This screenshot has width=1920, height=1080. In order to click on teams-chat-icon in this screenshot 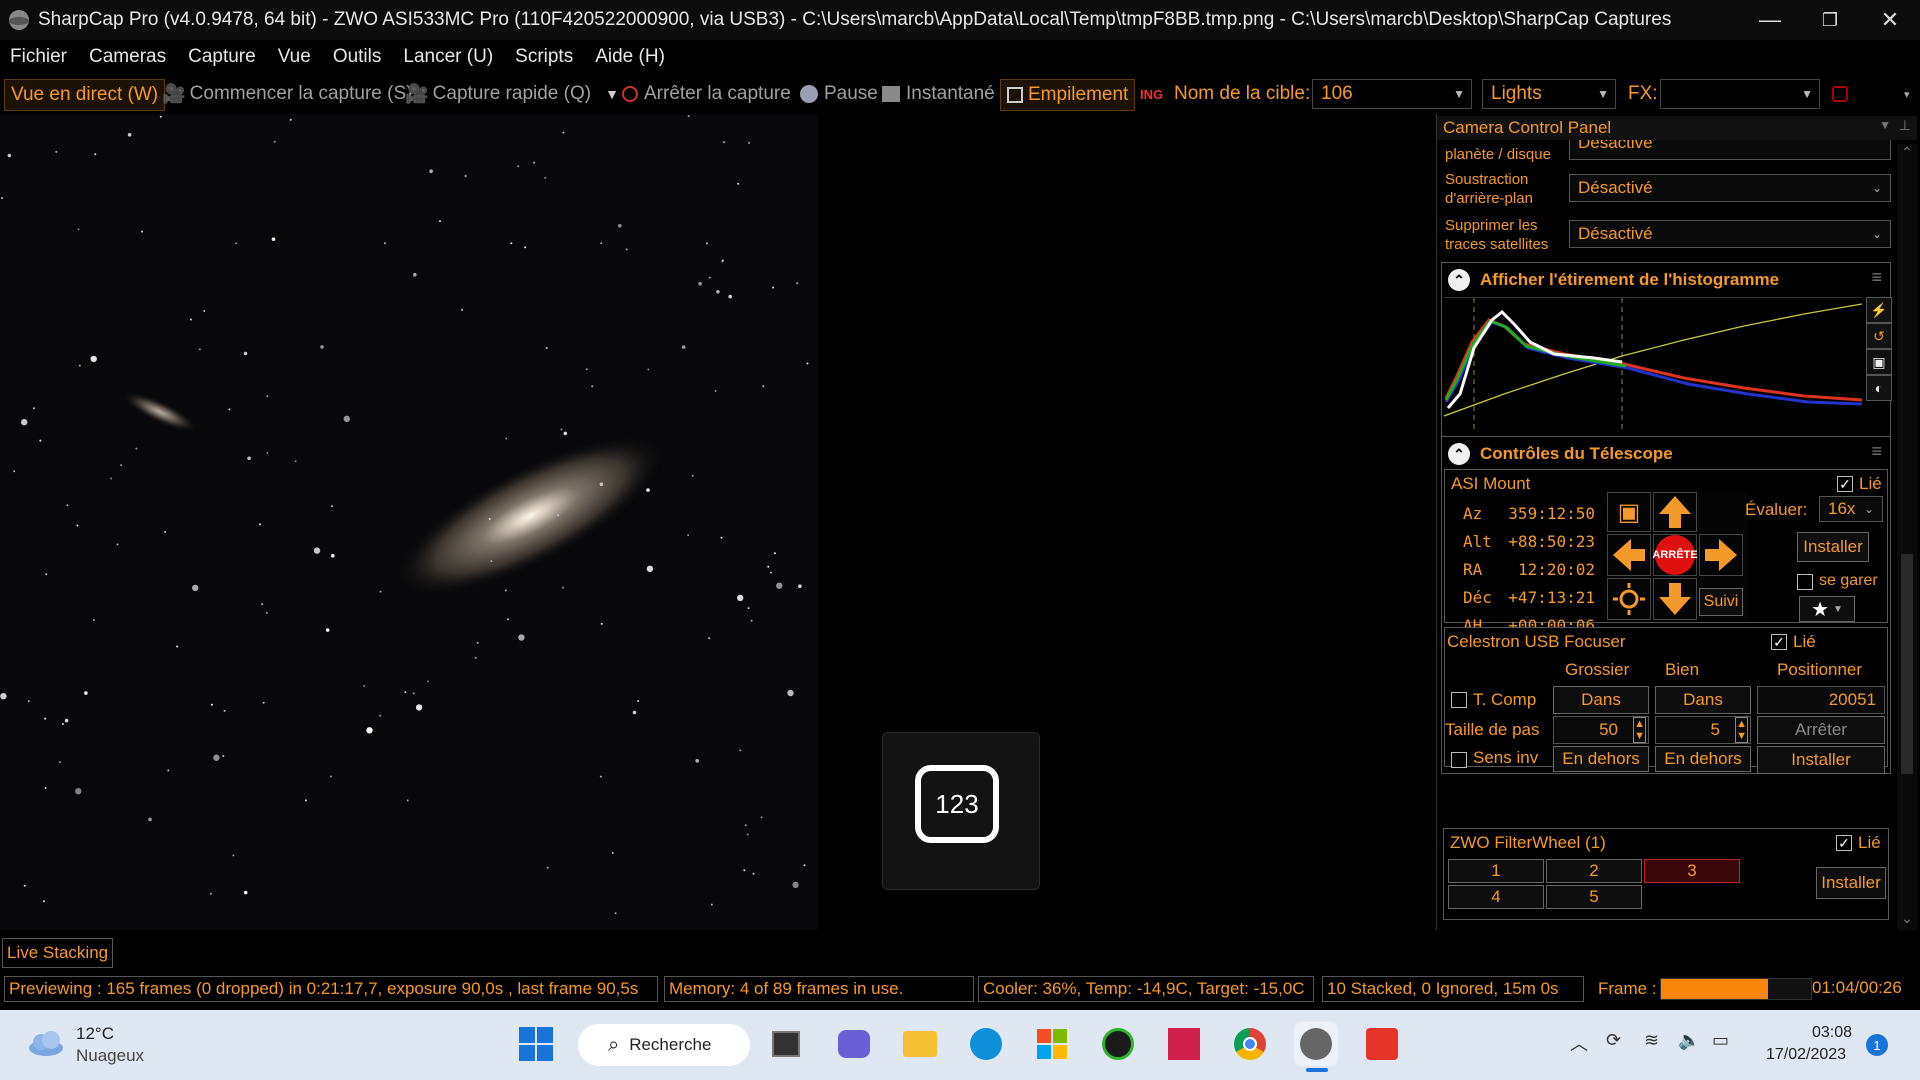, I will do `click(854, 1044)`.